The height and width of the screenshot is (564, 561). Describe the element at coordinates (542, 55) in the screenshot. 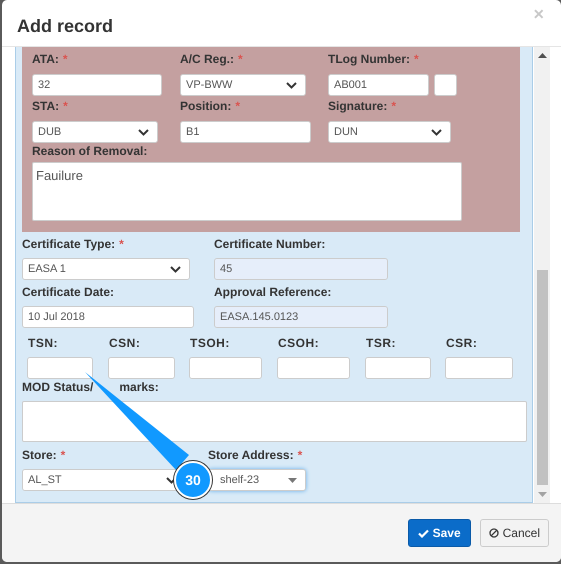

I see `scroll-up-icon` at that location.